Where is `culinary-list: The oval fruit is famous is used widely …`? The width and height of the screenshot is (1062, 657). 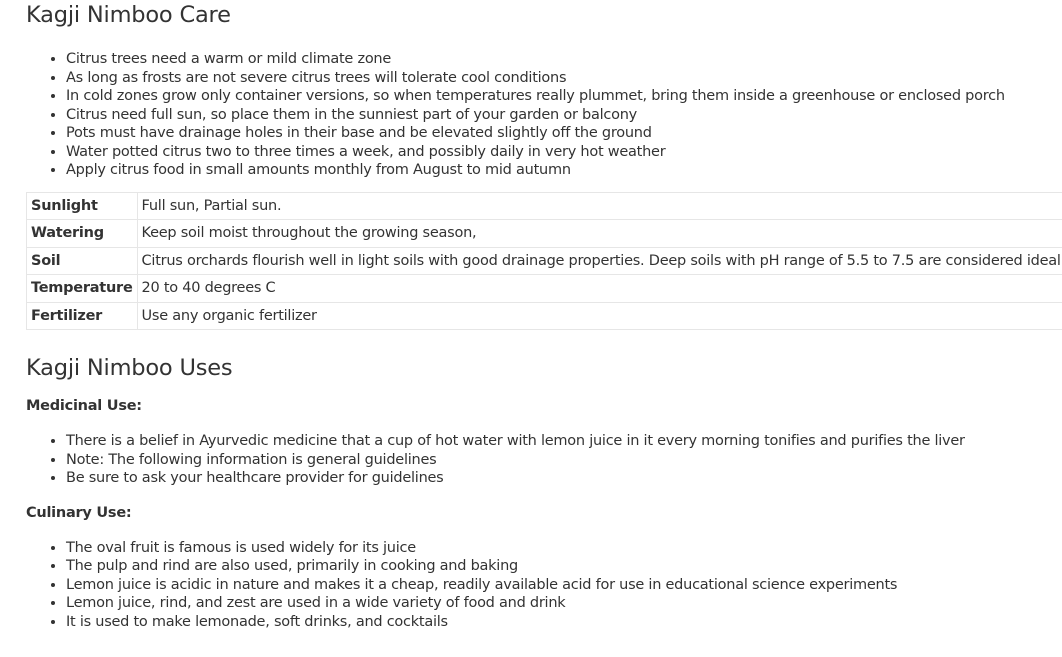 culinary-list: The oval fruit is famous is used widely … is located at coordinates (531, 585).